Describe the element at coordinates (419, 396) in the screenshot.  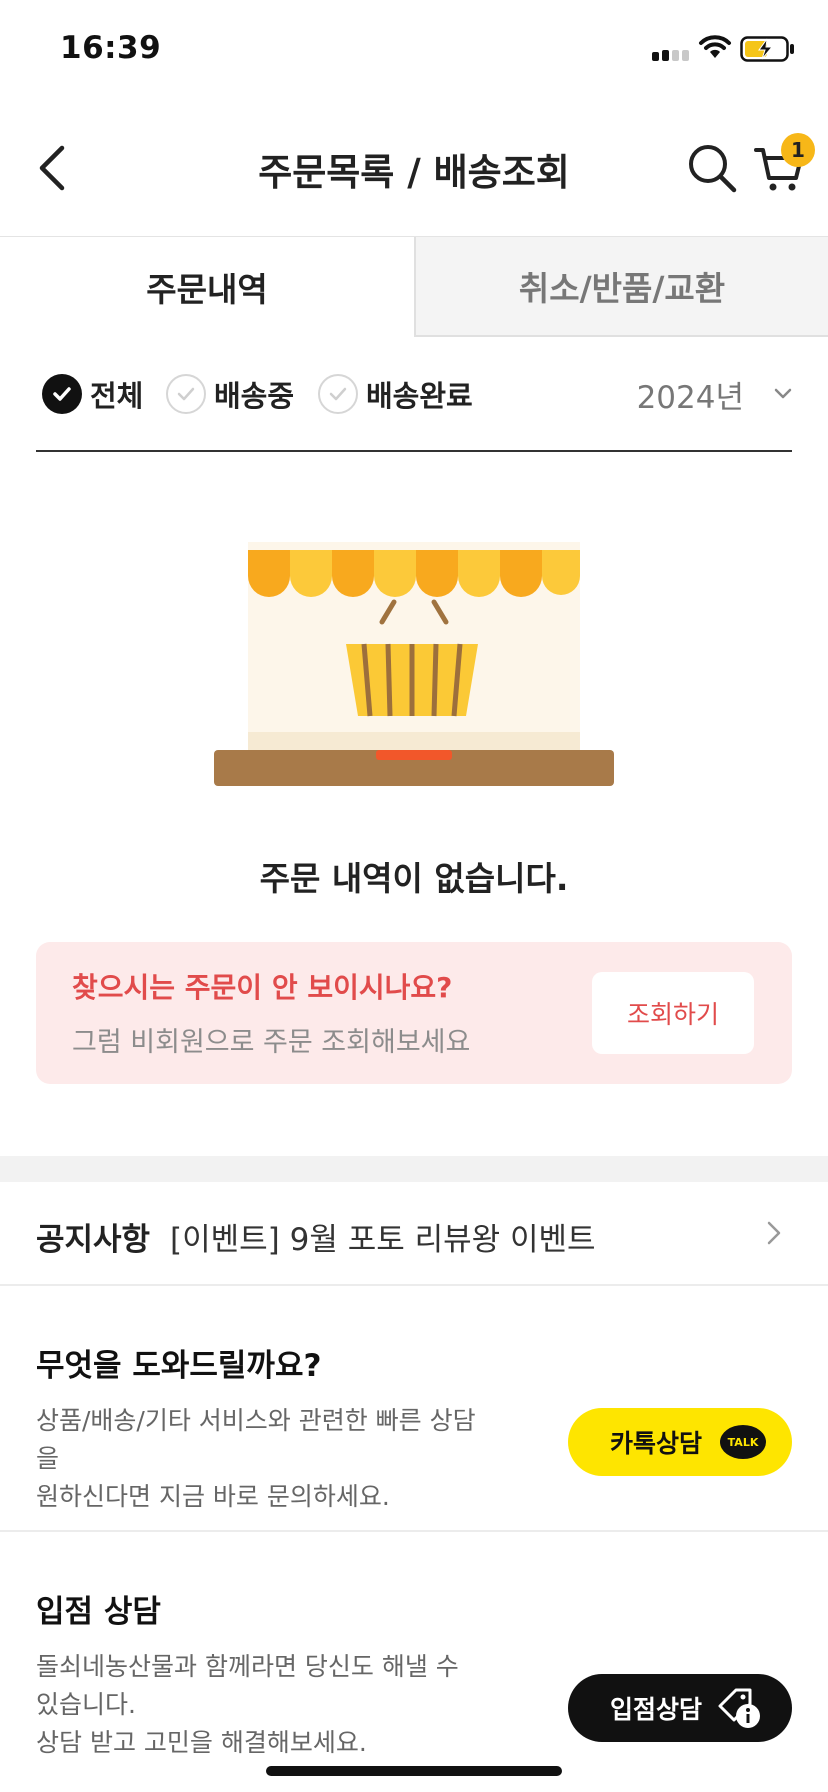
I see `filter-delivered-label: 배송완료` at that location.